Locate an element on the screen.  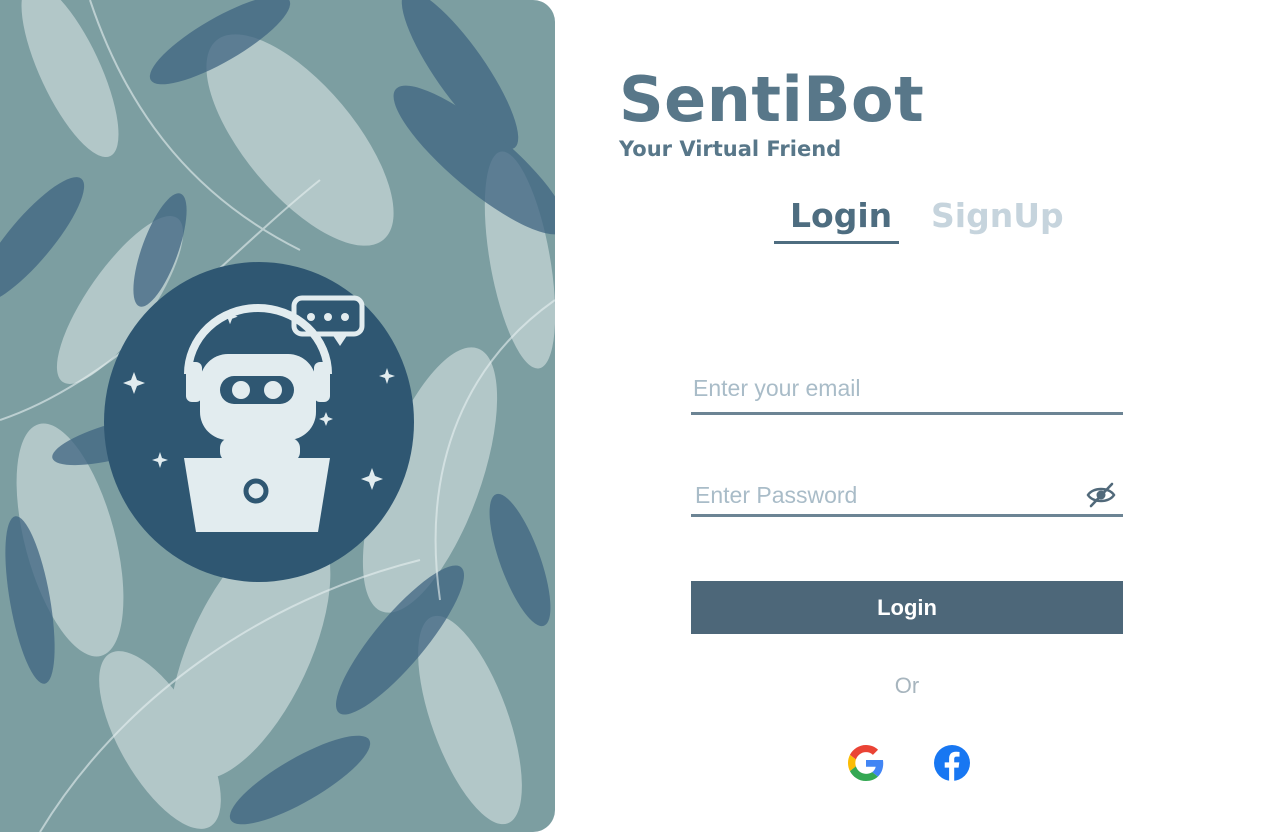
password-input-underline is located at coordinates (907, 515).